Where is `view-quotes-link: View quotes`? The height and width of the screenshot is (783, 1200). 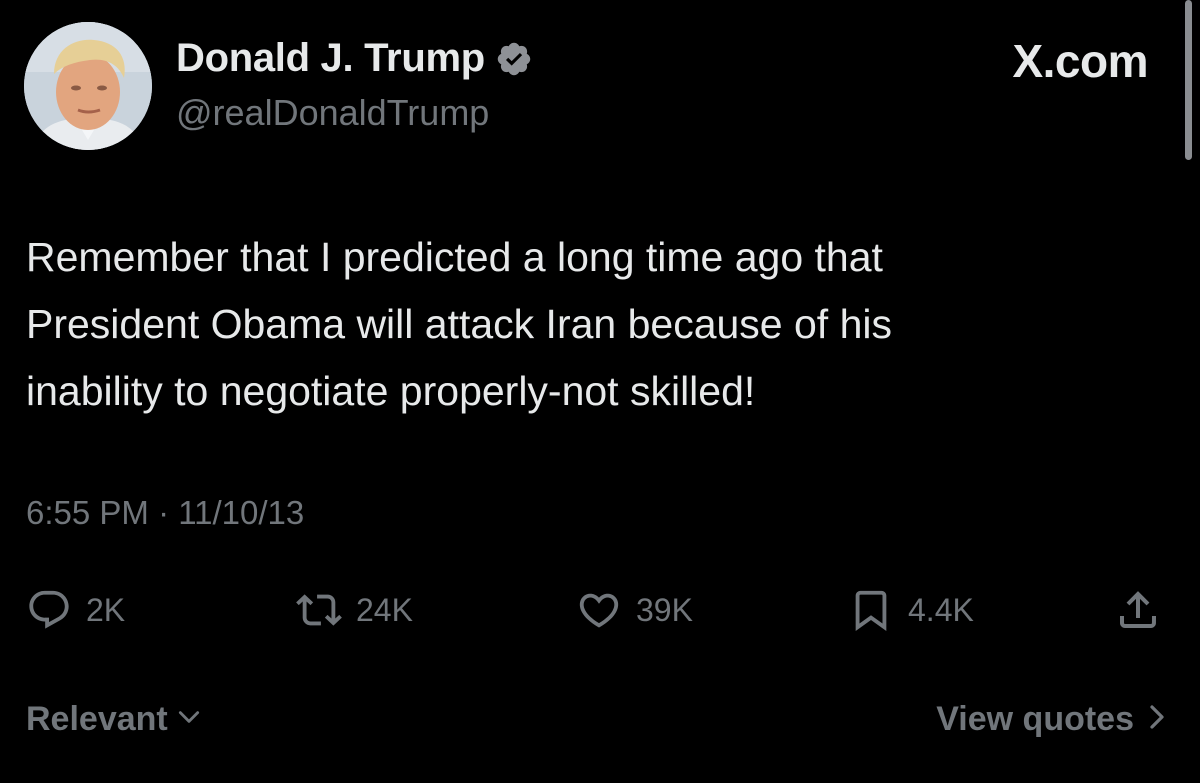
view-quotes-link: View quotes is located at coordinates (1052, 719).